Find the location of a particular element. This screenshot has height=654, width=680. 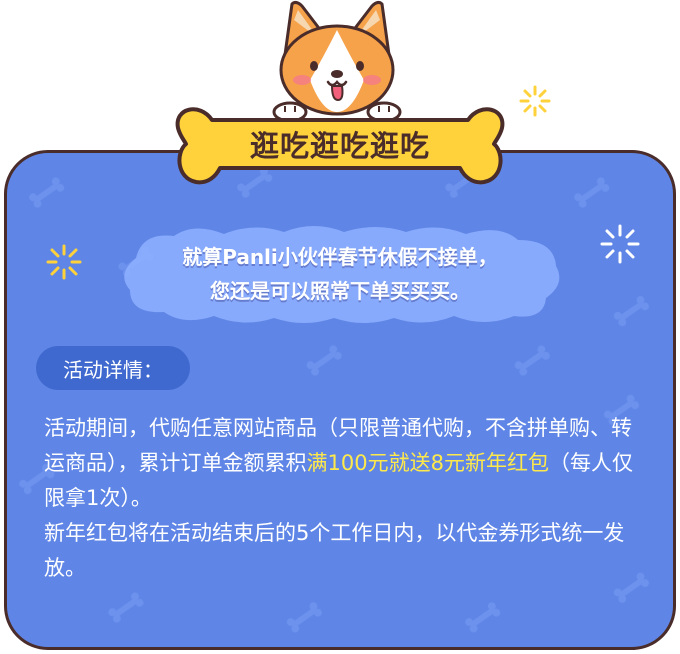

banner-title: 逛吃逛吃逛吃 is located at coordinates (339, 146).